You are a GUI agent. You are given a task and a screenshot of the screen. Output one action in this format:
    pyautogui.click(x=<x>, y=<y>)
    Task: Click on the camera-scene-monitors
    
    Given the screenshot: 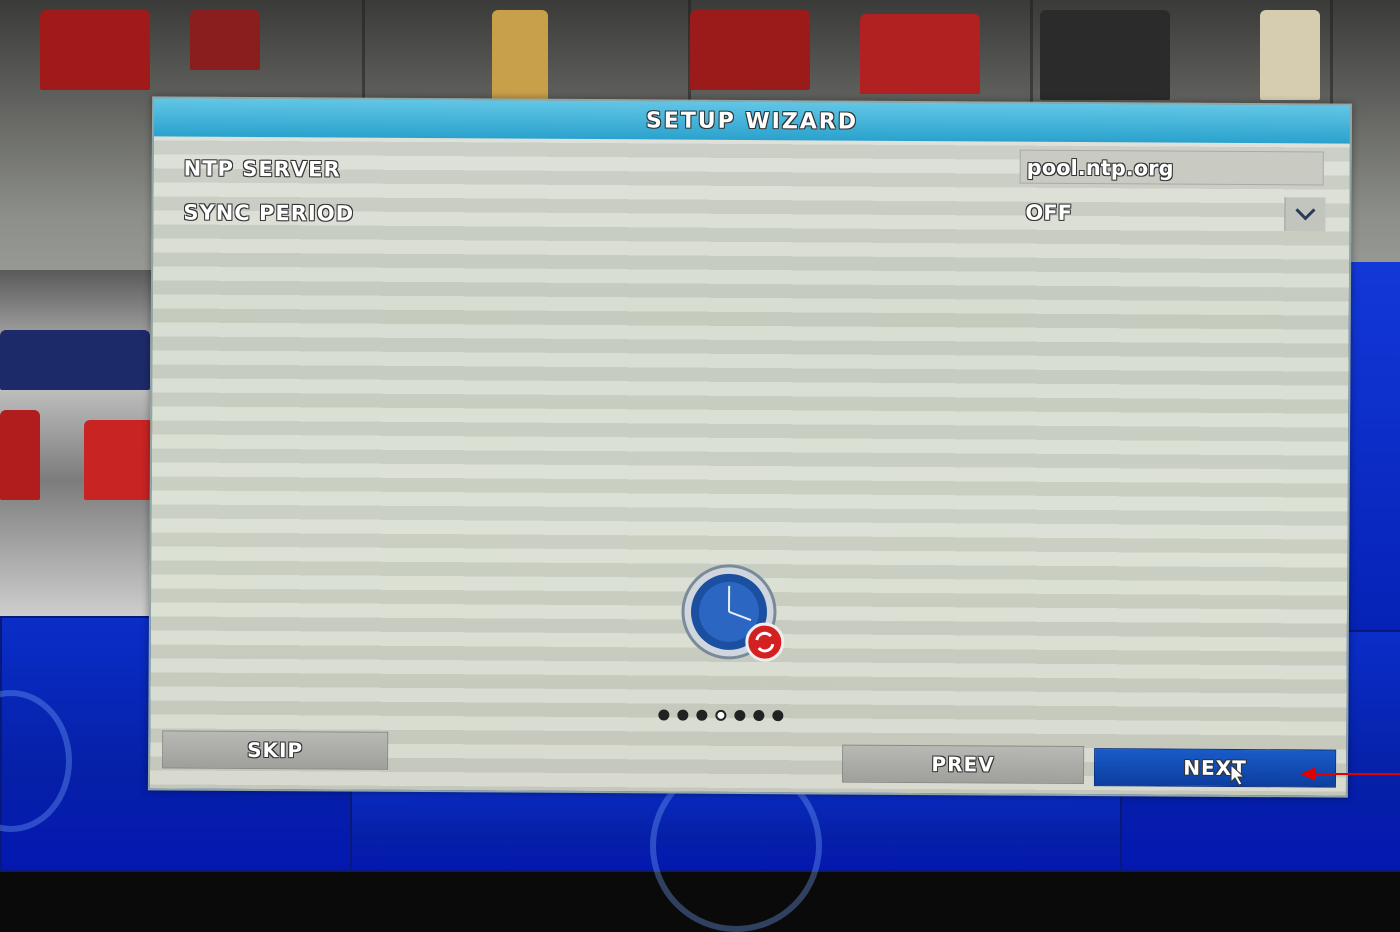 What is the action you would take?
    pyautogui.click(x=1105, y=55)
    